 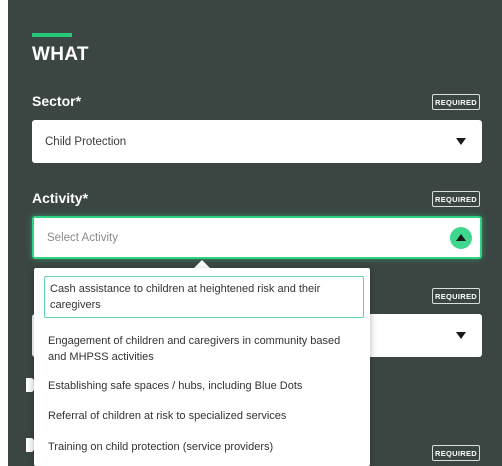 What do you see at coordinates (82, 237) in the screenshot?
I see `activity-select-placeholder: Select Activity` at bounding box center [82, 237].